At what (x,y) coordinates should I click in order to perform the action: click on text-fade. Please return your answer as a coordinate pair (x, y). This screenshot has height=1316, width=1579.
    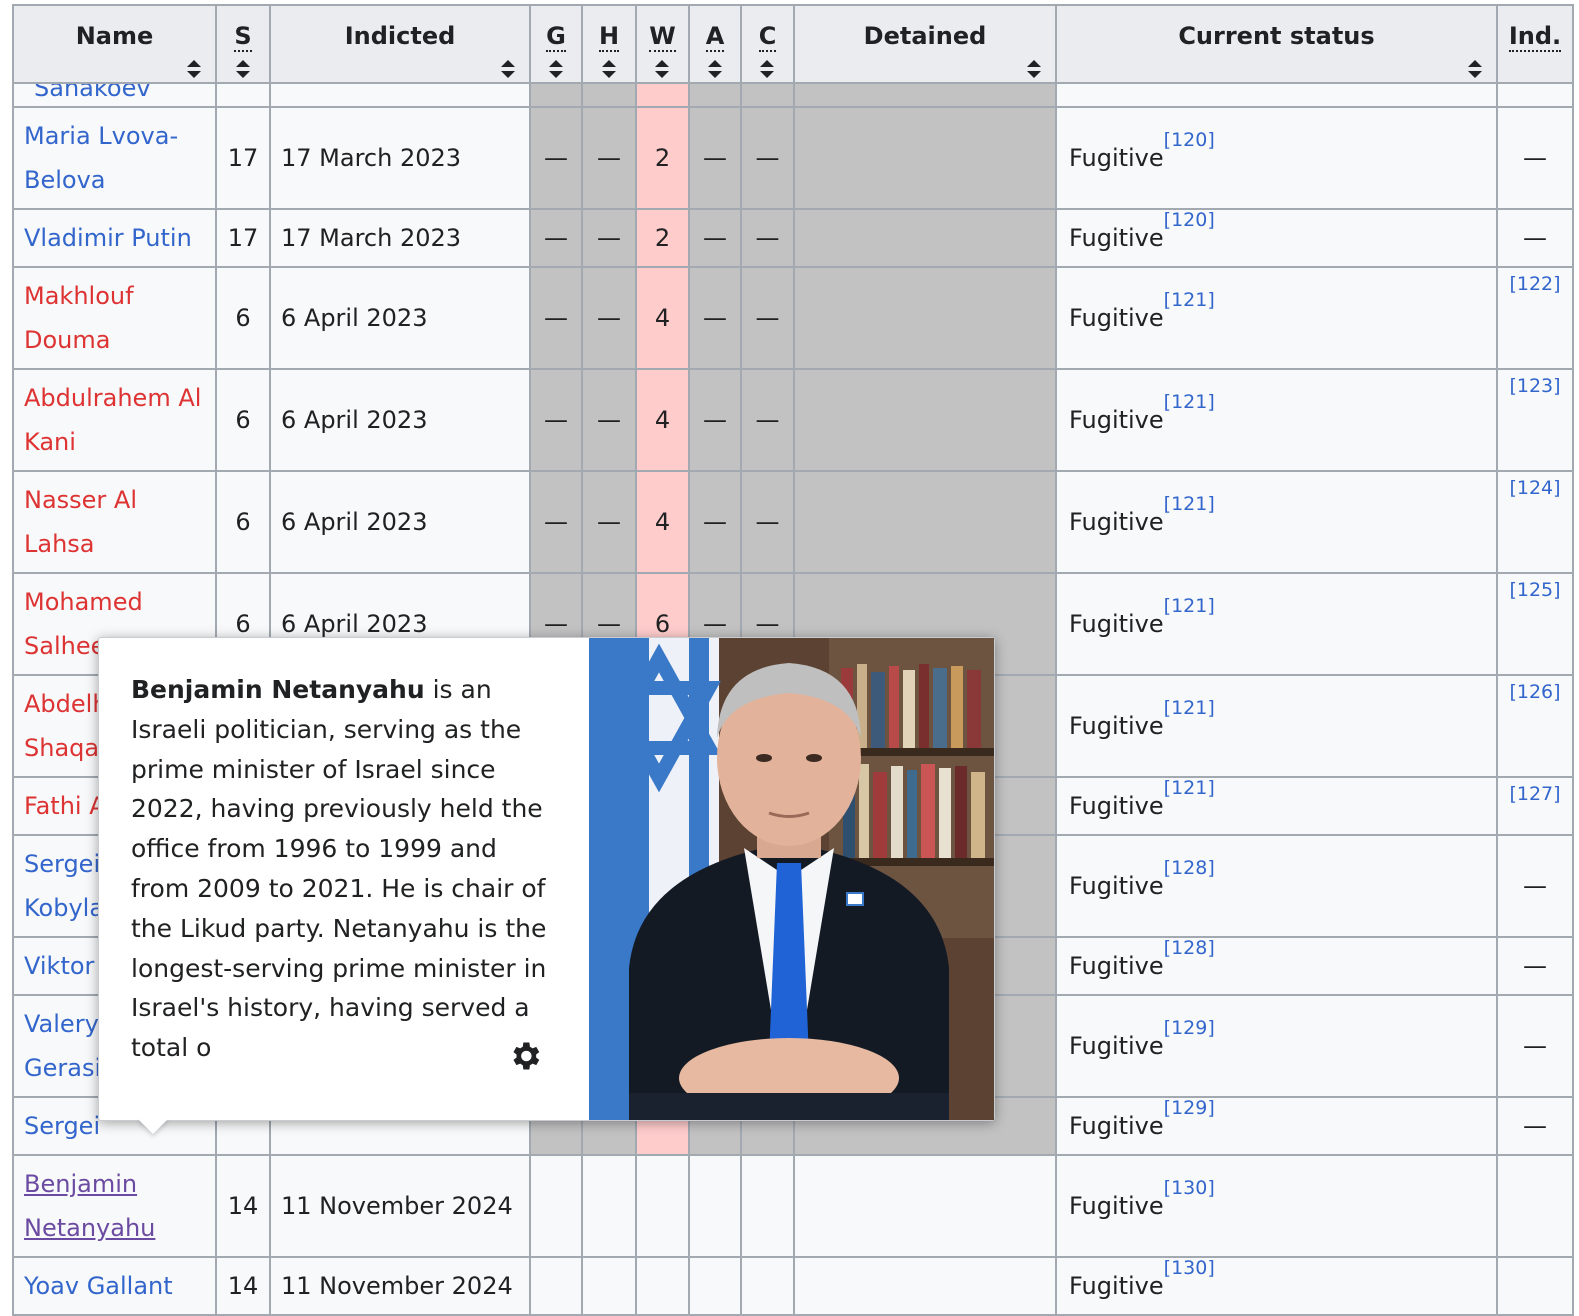
    Looking at the image, I should click on (461, 1040).